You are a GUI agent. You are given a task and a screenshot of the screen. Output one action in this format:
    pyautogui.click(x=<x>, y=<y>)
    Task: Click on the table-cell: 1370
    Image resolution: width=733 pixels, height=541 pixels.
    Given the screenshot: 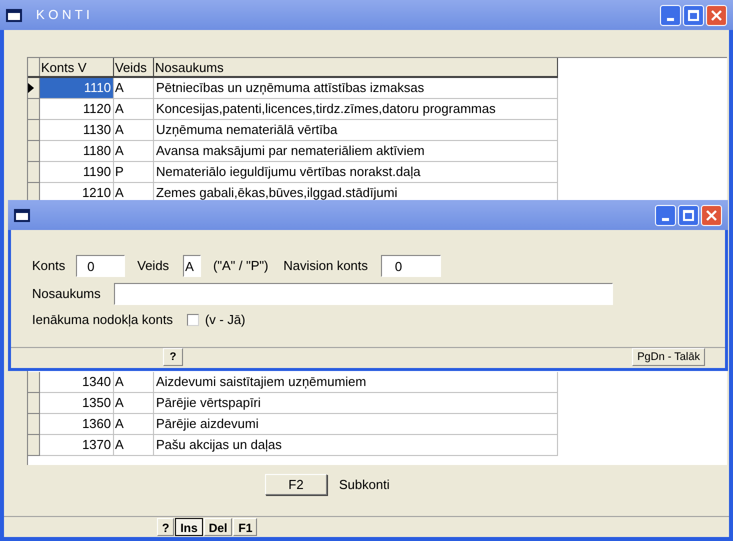 What is the action you would take?
    pyautogui.click(x=77, y=445)
    